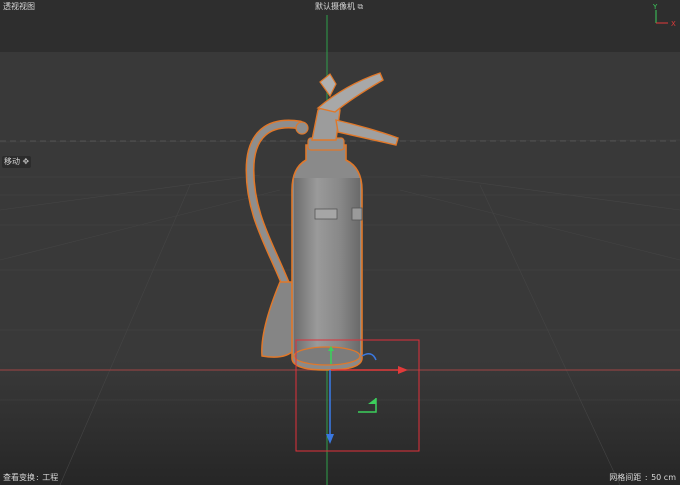 The height and width of the screenshot is (485, 680). Describe the element at coordinates (664, 15) in the screenshot. I see `axis-orientation-gizmo: Y X` at that location.